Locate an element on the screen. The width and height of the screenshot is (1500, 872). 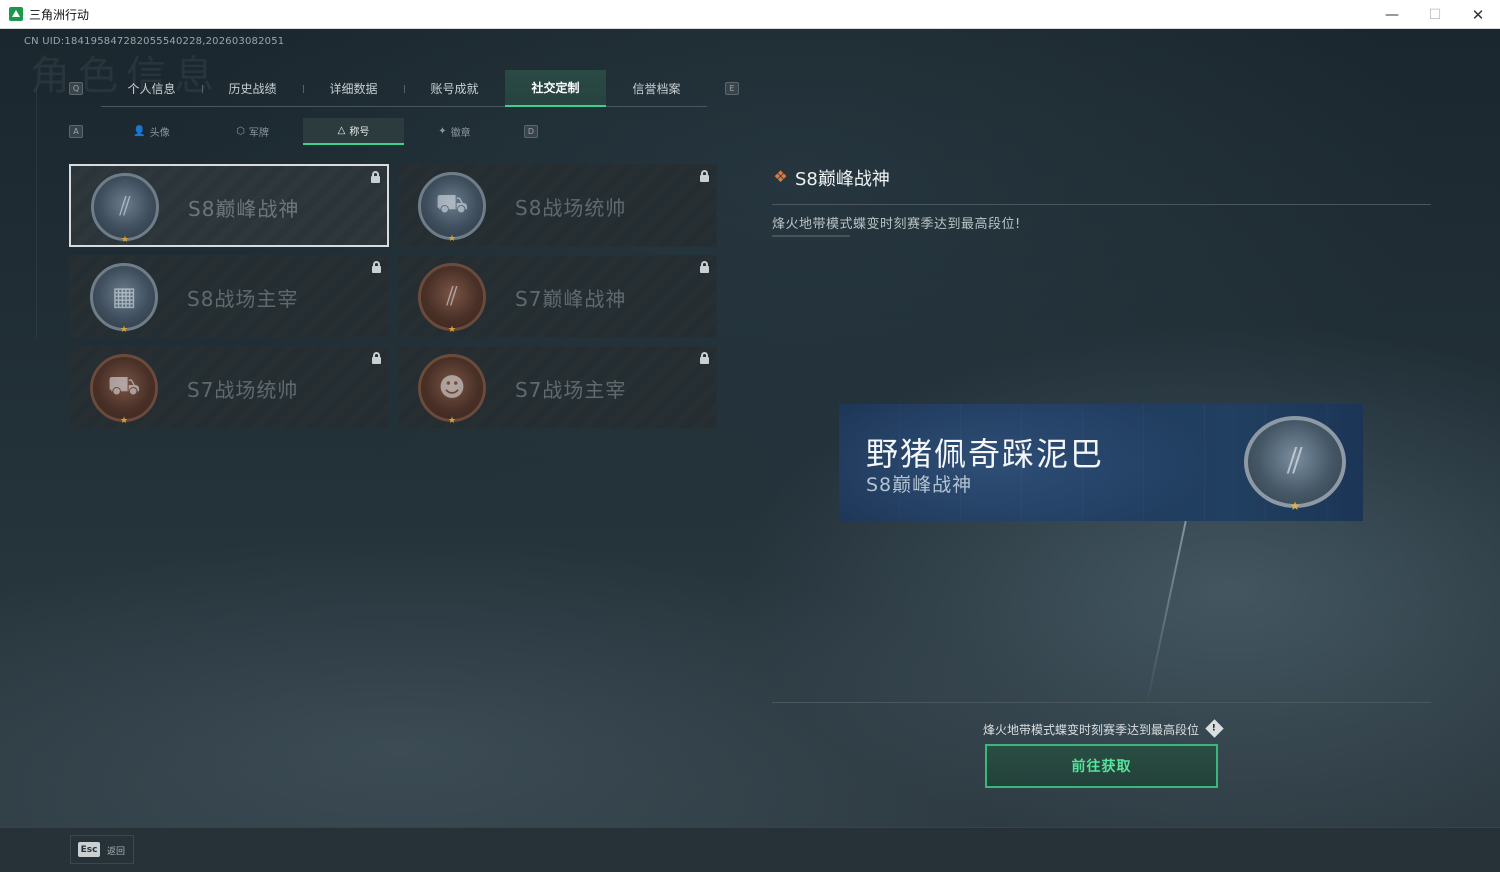
sub-tabs: 👤 头像 ⬡ 军牌 △ 称号 ✦ 徽章 is located at coordinates (303, 131).